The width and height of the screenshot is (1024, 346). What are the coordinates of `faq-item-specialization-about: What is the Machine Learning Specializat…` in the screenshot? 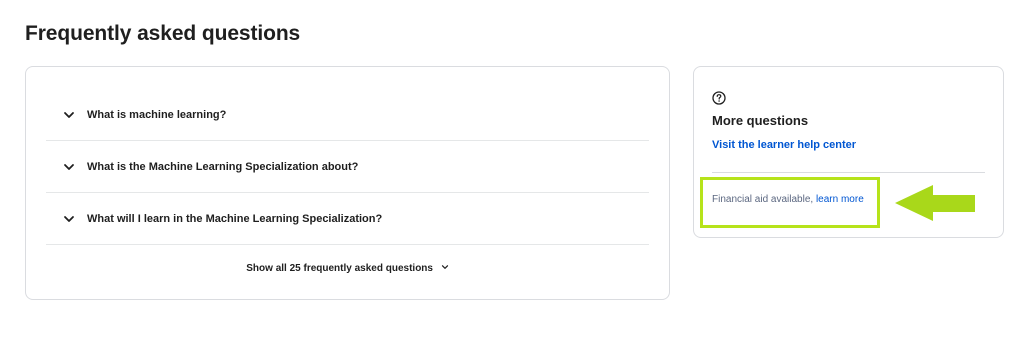 It's located at (347, 167).